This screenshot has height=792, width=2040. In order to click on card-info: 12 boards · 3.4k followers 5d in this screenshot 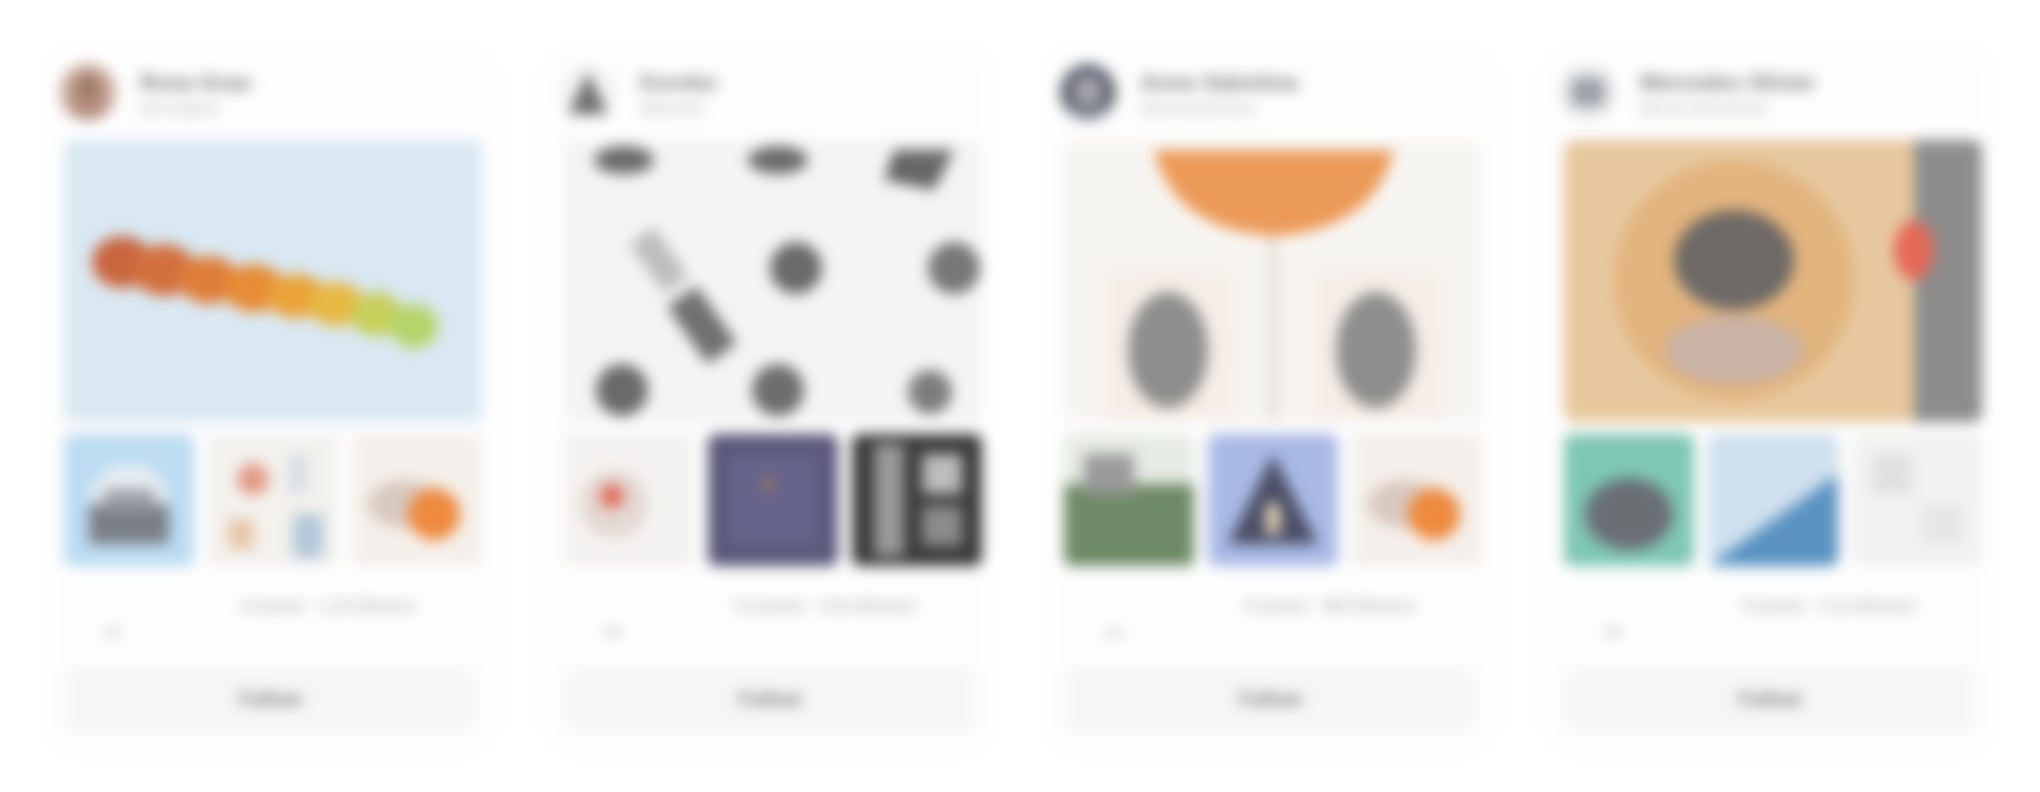, I will do `click(770, 618)`.